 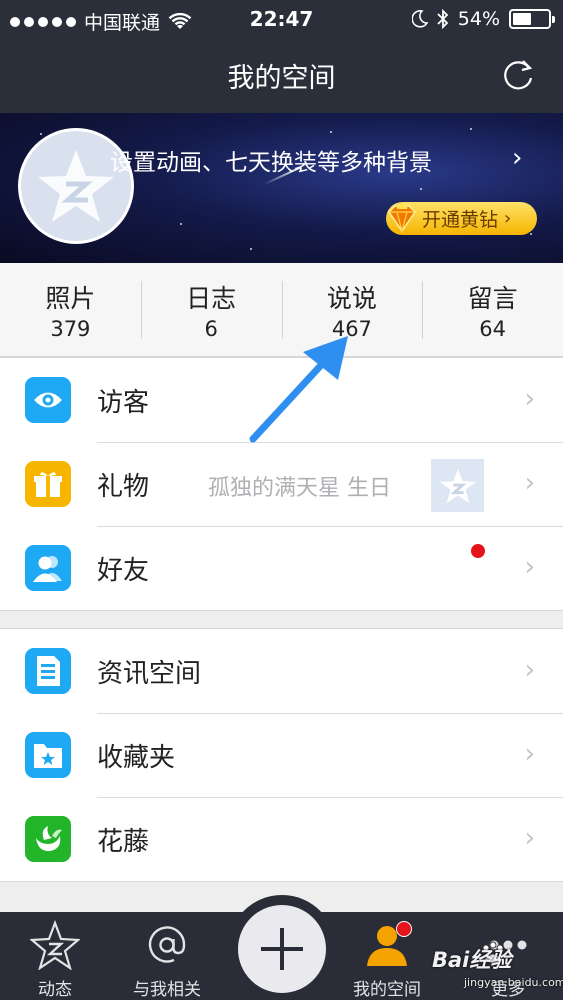 I want to click on menu-item-favorites: 收藏夹 ›, so click(x=281, y=755).